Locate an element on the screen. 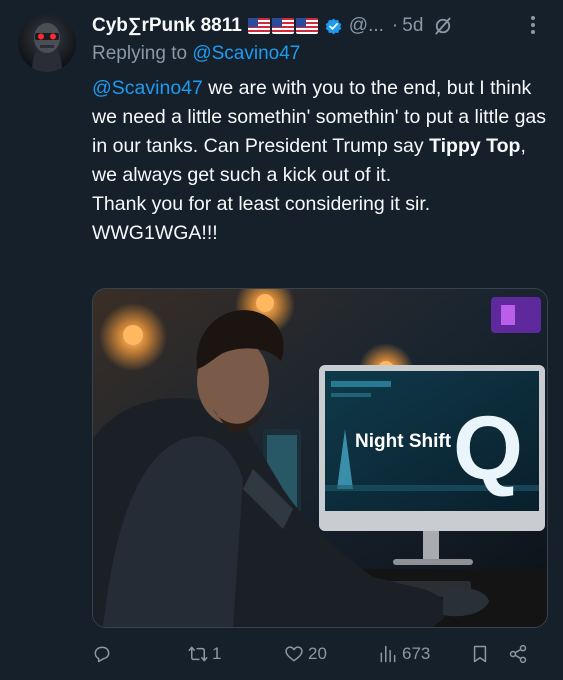  retweet-icon is located at coordinates (198, 654).